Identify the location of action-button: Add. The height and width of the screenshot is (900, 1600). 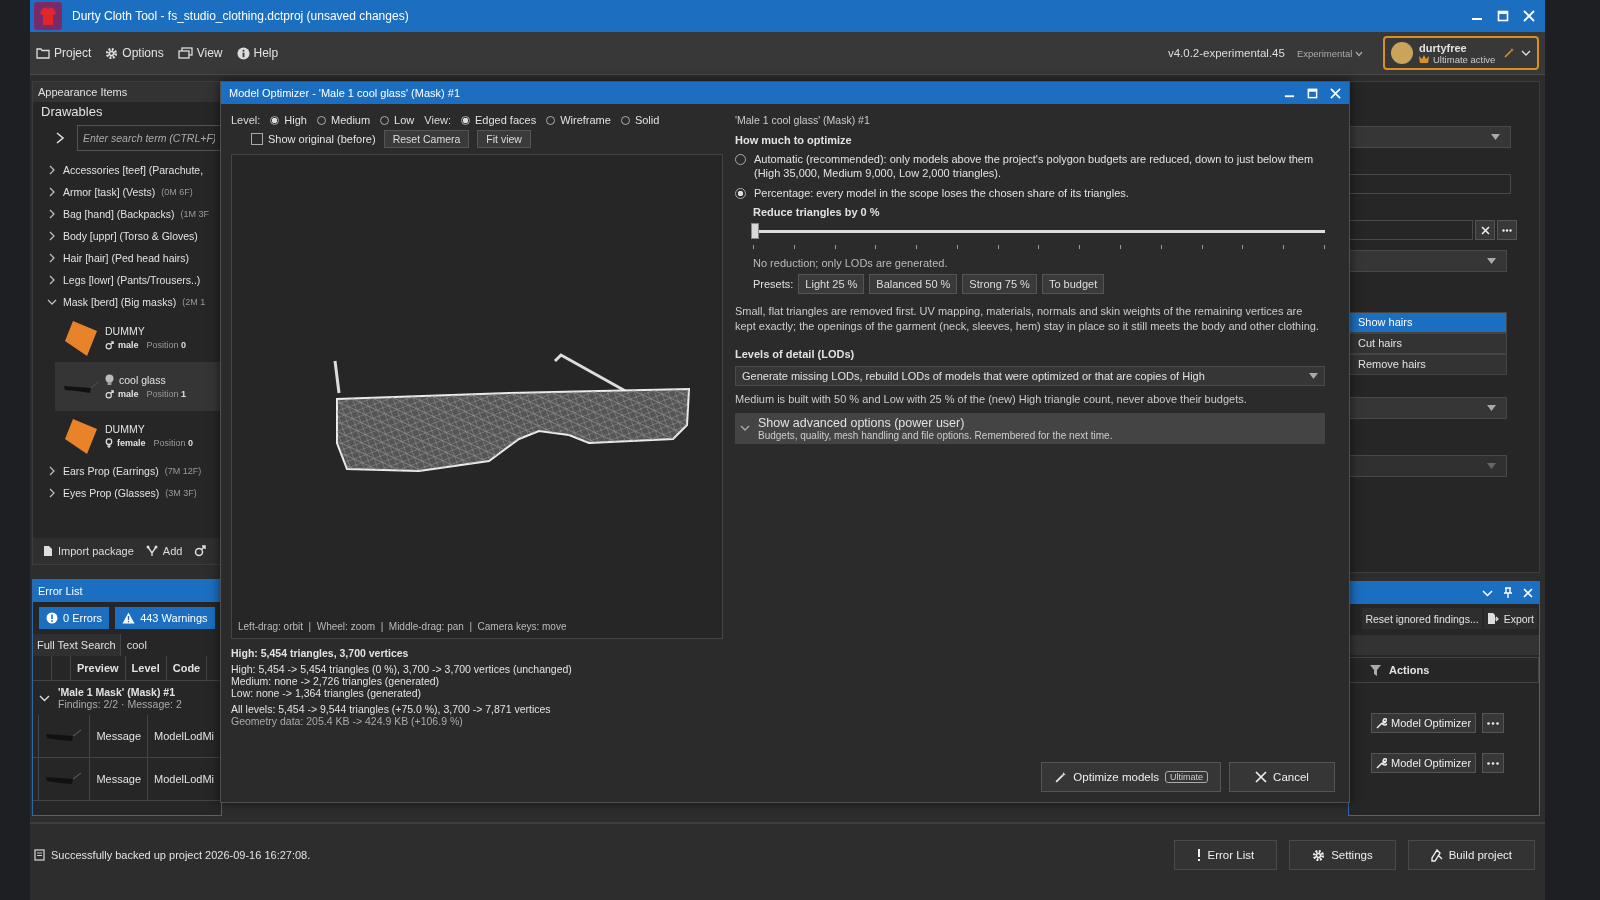
(164, 551).